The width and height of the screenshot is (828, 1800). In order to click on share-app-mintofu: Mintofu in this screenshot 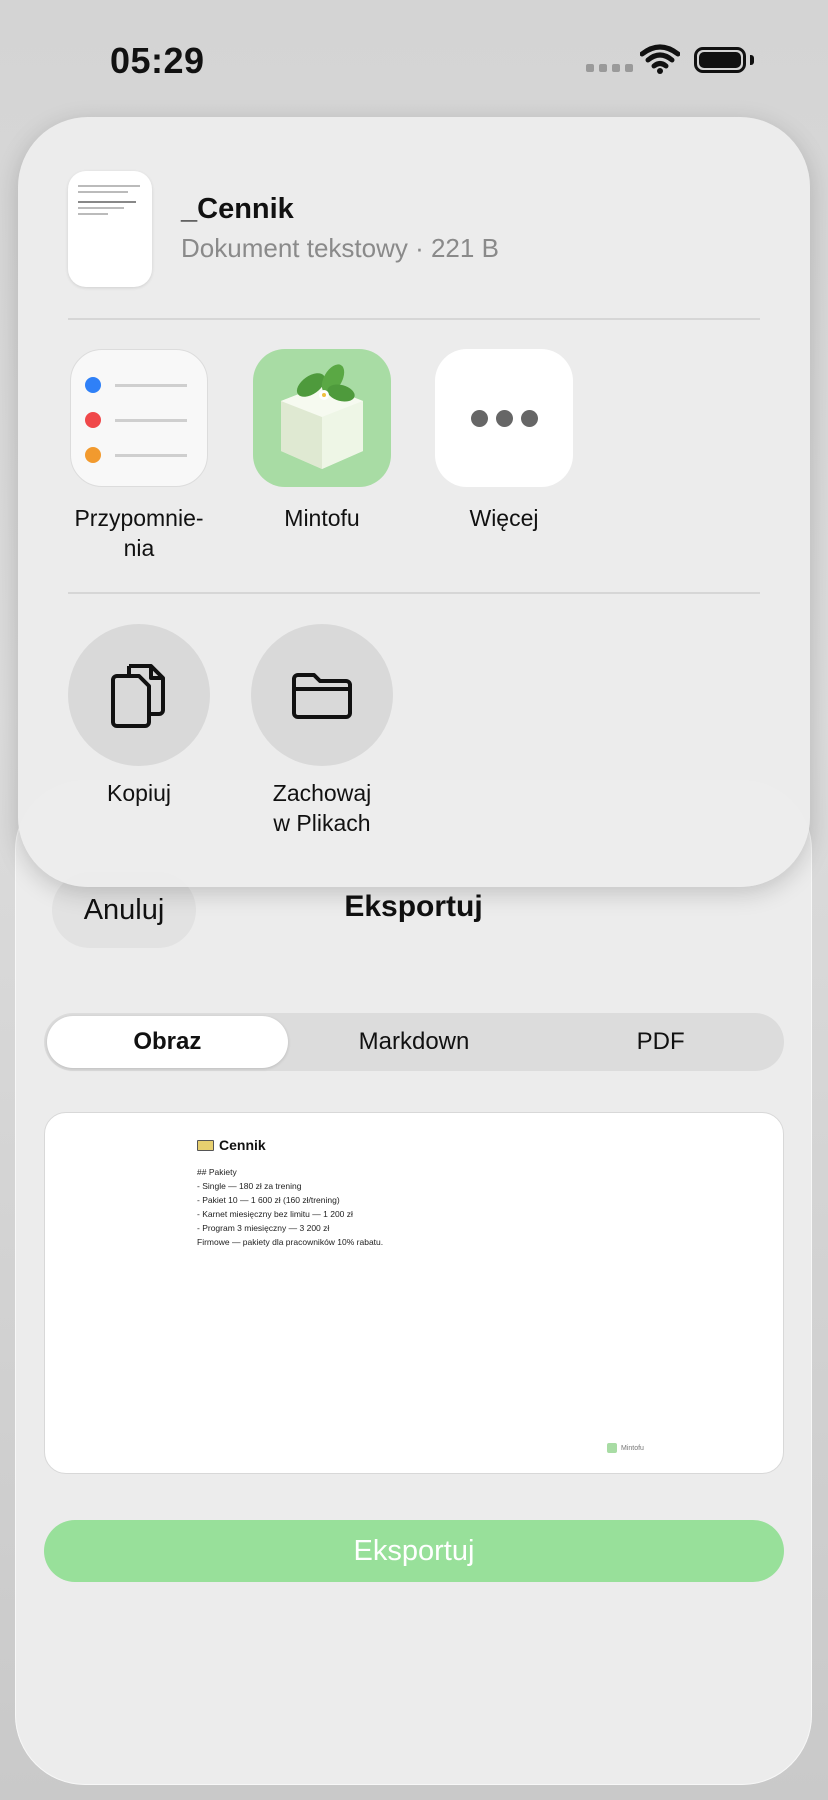, I will do `click(322, 441)`.